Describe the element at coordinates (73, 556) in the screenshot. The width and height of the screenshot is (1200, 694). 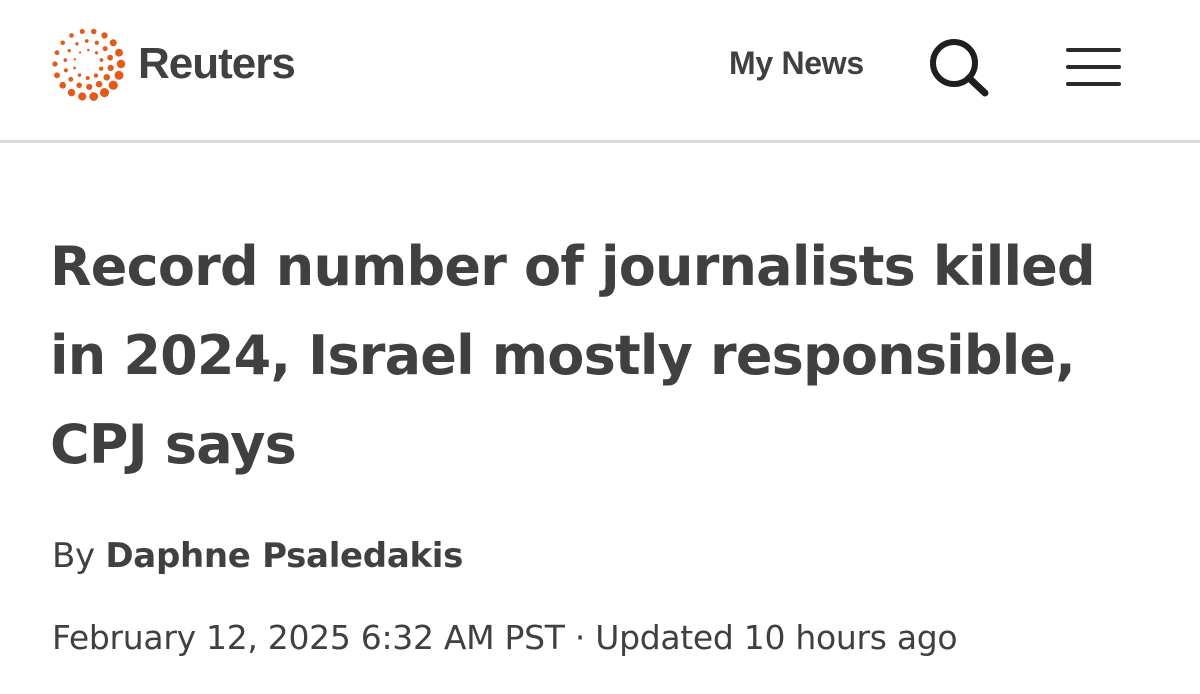
I see `byline-prefix: By` at that location.